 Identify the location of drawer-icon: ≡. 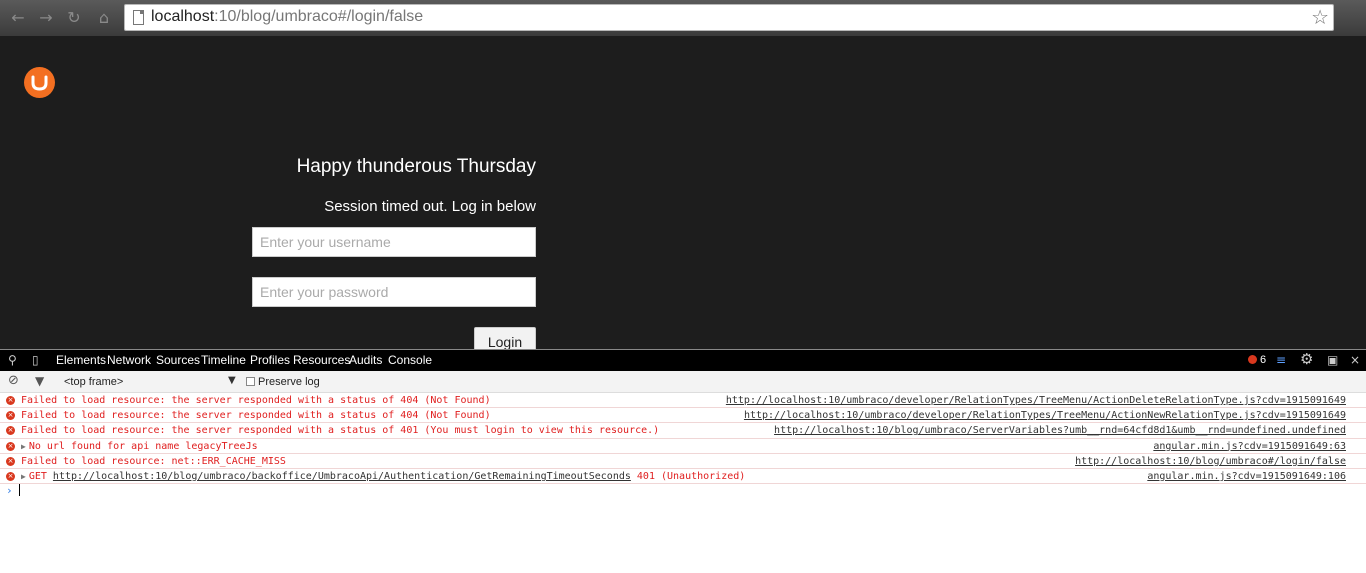
(1281, 360).